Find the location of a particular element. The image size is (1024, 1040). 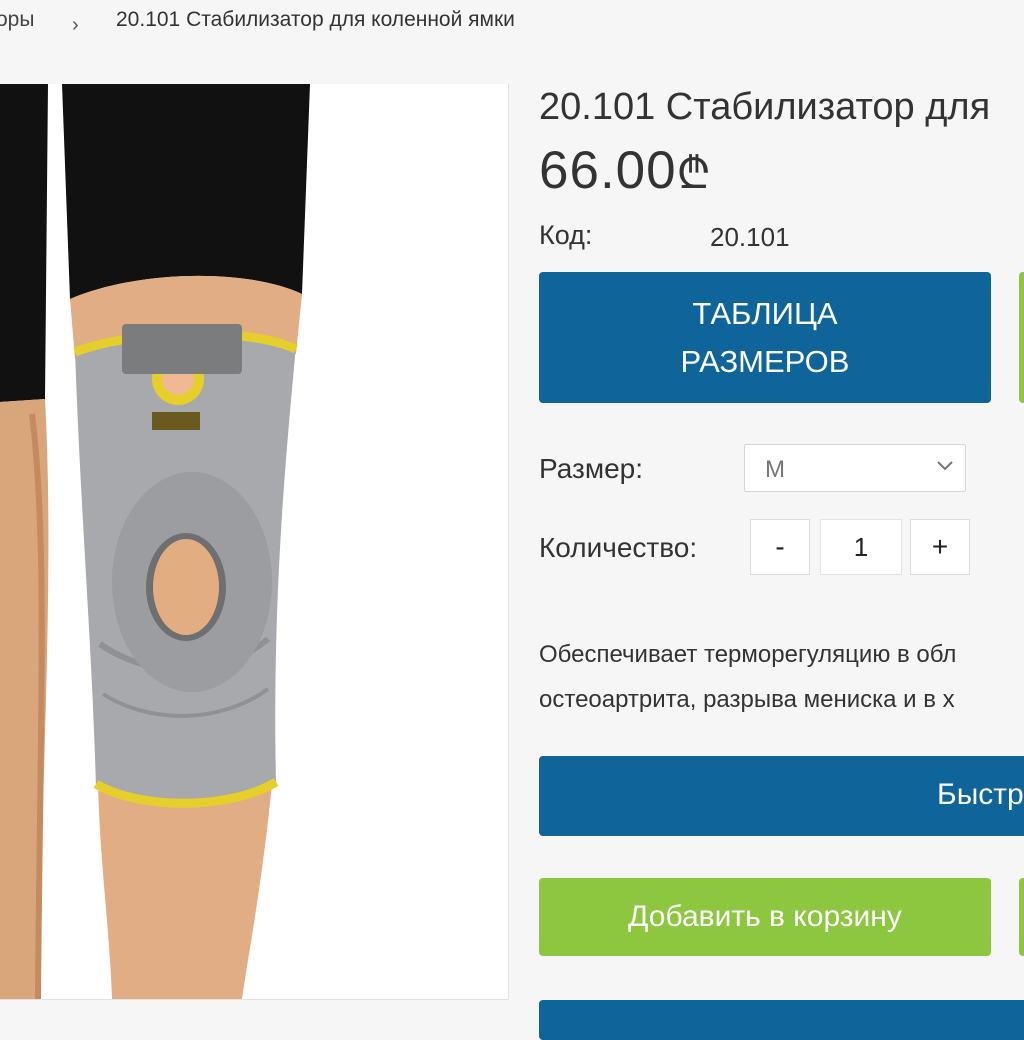

size-label: Размер: is located at coordinates (591, 468).